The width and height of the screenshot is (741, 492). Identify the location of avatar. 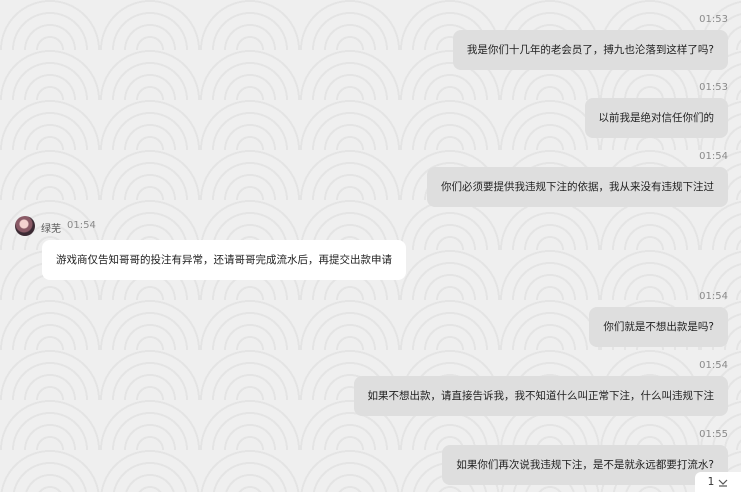
(25, 226).